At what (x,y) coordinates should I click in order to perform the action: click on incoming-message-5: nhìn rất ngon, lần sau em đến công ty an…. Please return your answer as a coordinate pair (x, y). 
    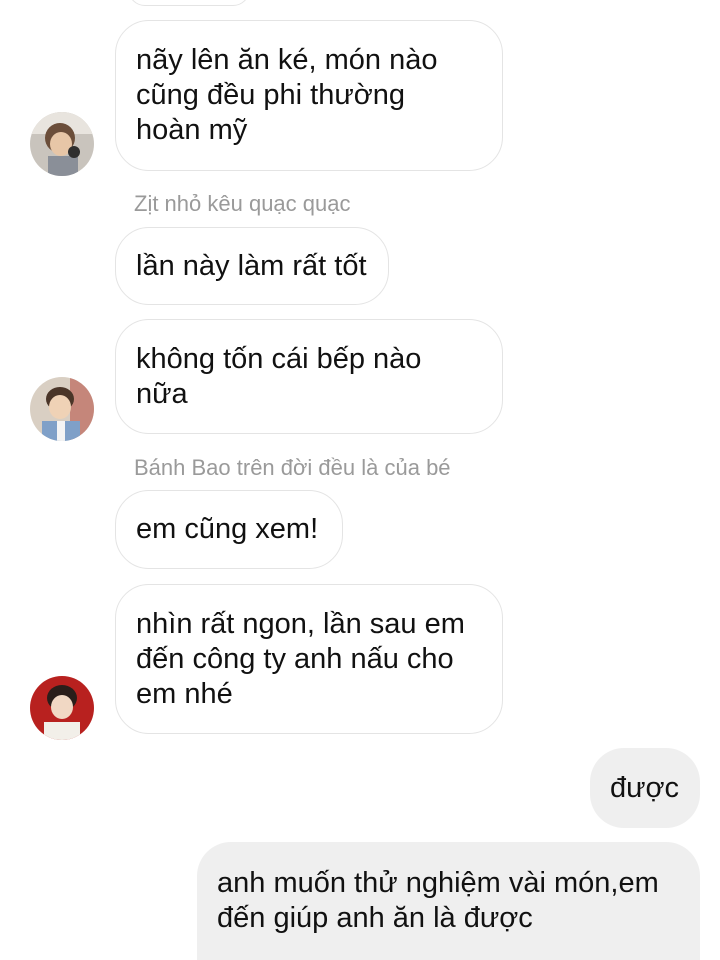
    Looking at the image, I should click on (309, 659).